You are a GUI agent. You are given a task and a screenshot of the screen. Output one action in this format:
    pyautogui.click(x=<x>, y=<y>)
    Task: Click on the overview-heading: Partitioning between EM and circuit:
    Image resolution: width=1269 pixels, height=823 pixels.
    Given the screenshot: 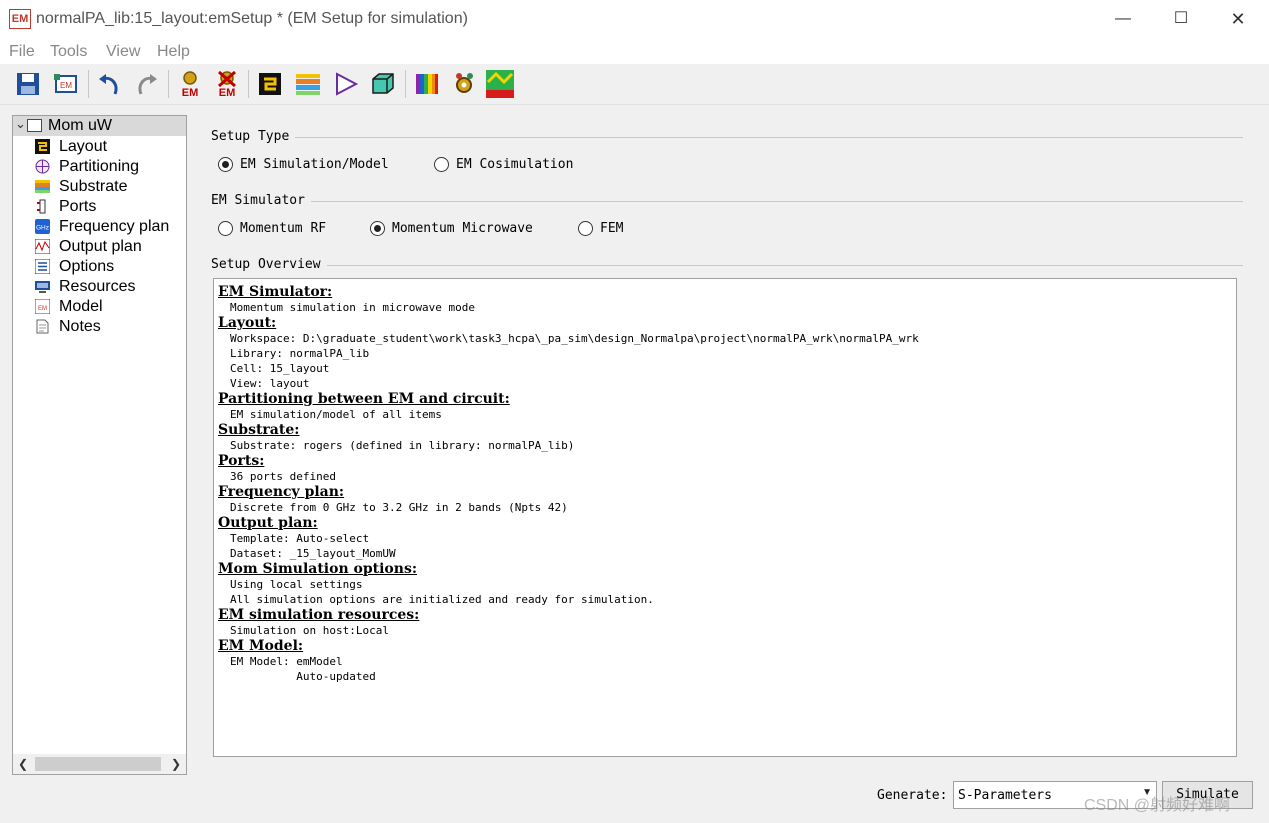 What is the action you would take?
    pyautogui.click(x=364, y=399)
    